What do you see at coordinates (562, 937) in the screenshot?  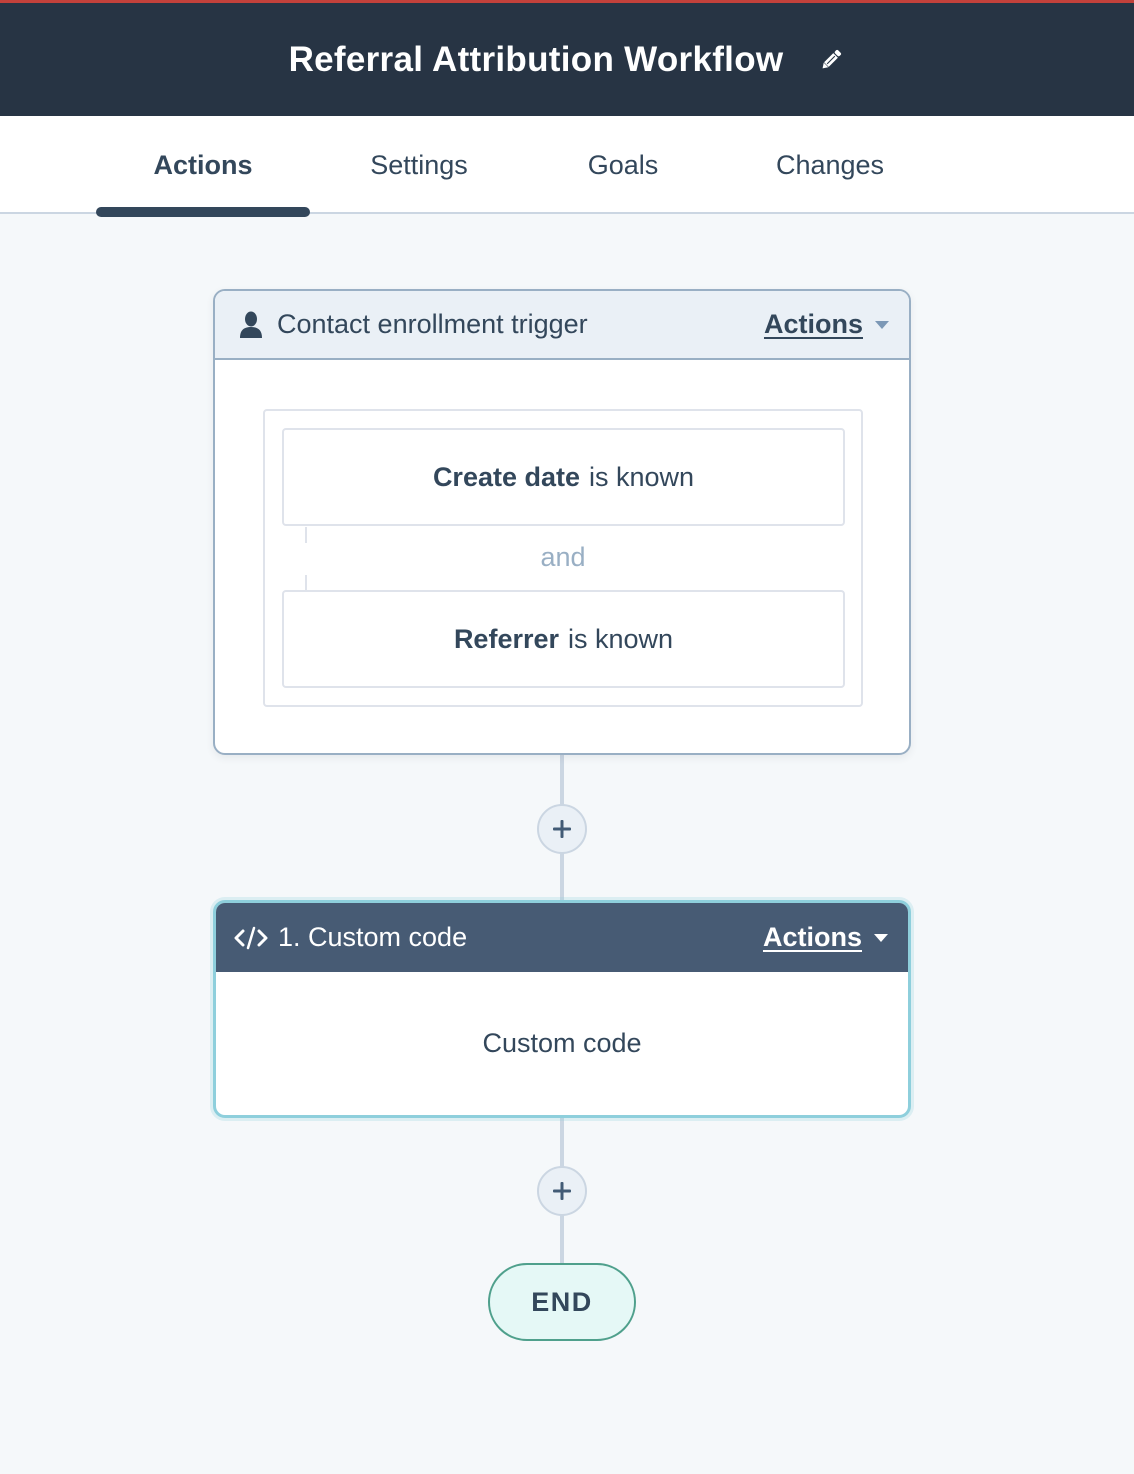 I see `action-card-header: 1. Custom code Actions` at bounding box center [562, 937].